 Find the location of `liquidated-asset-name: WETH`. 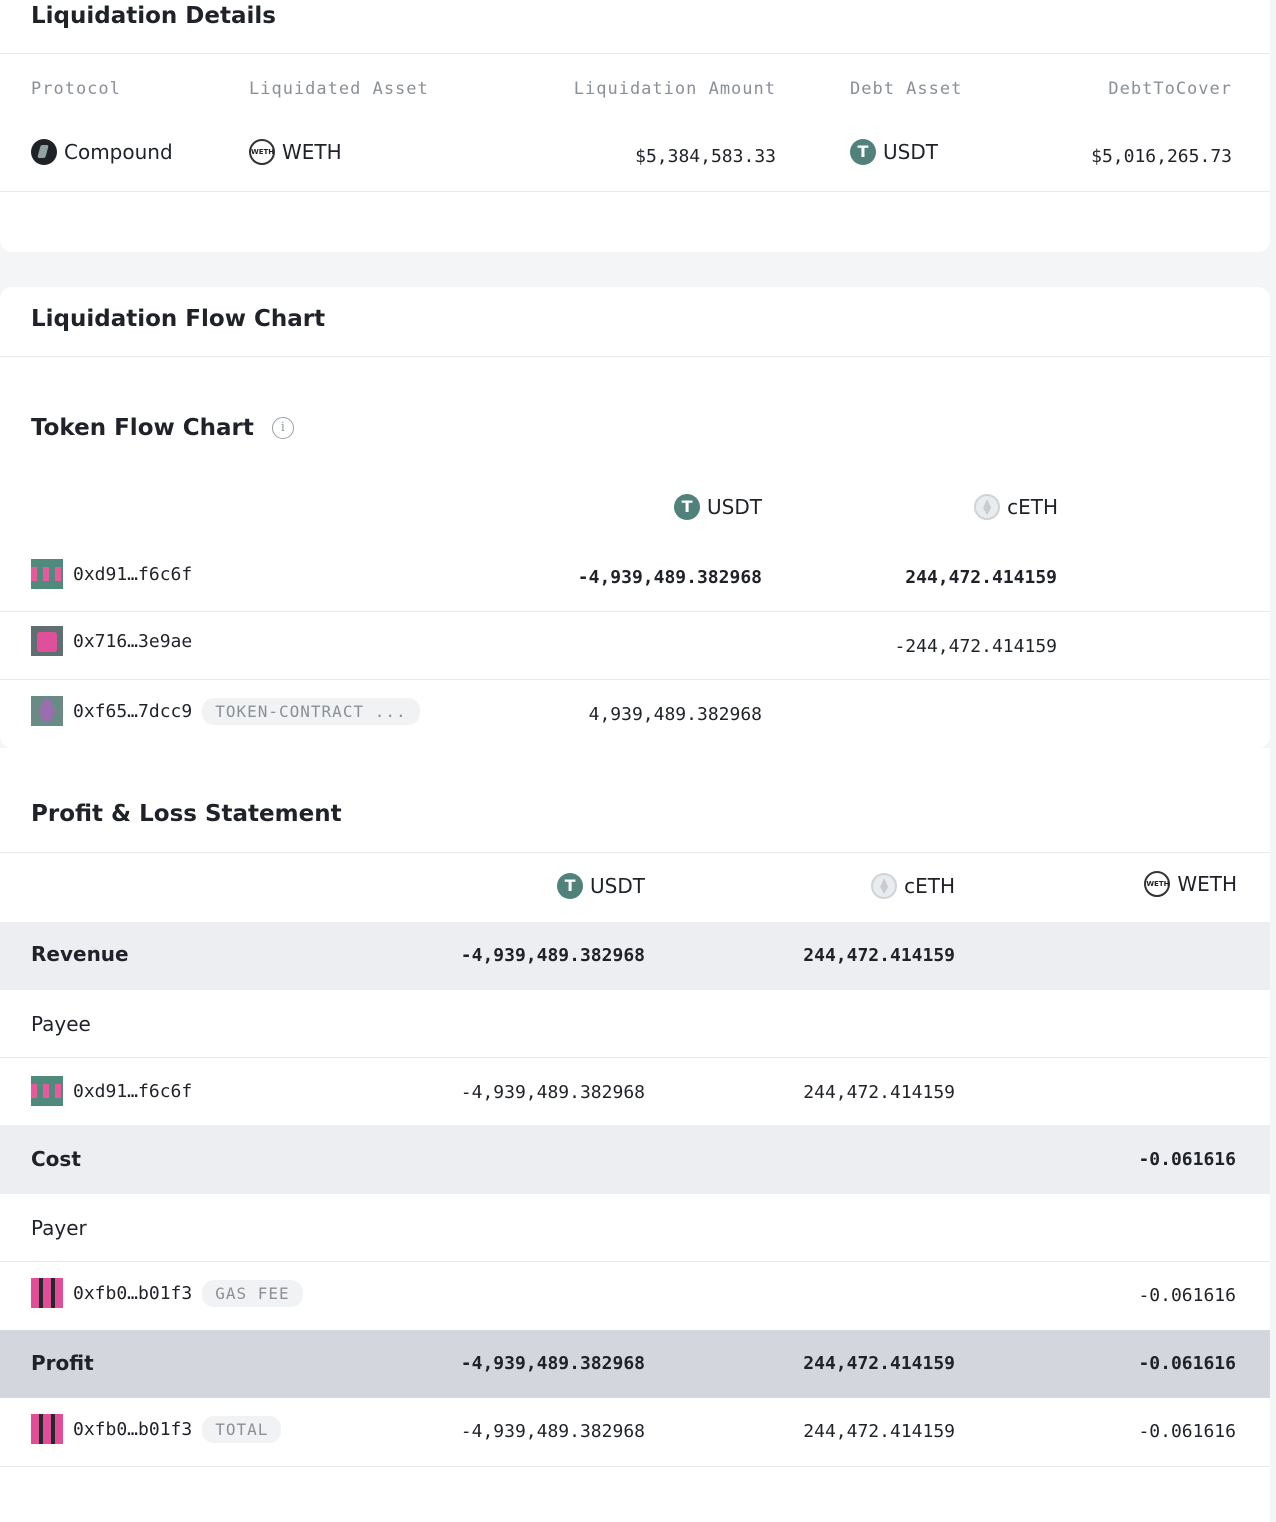

liquidated-asset-name: WETH is located at coordinates (312, 152).